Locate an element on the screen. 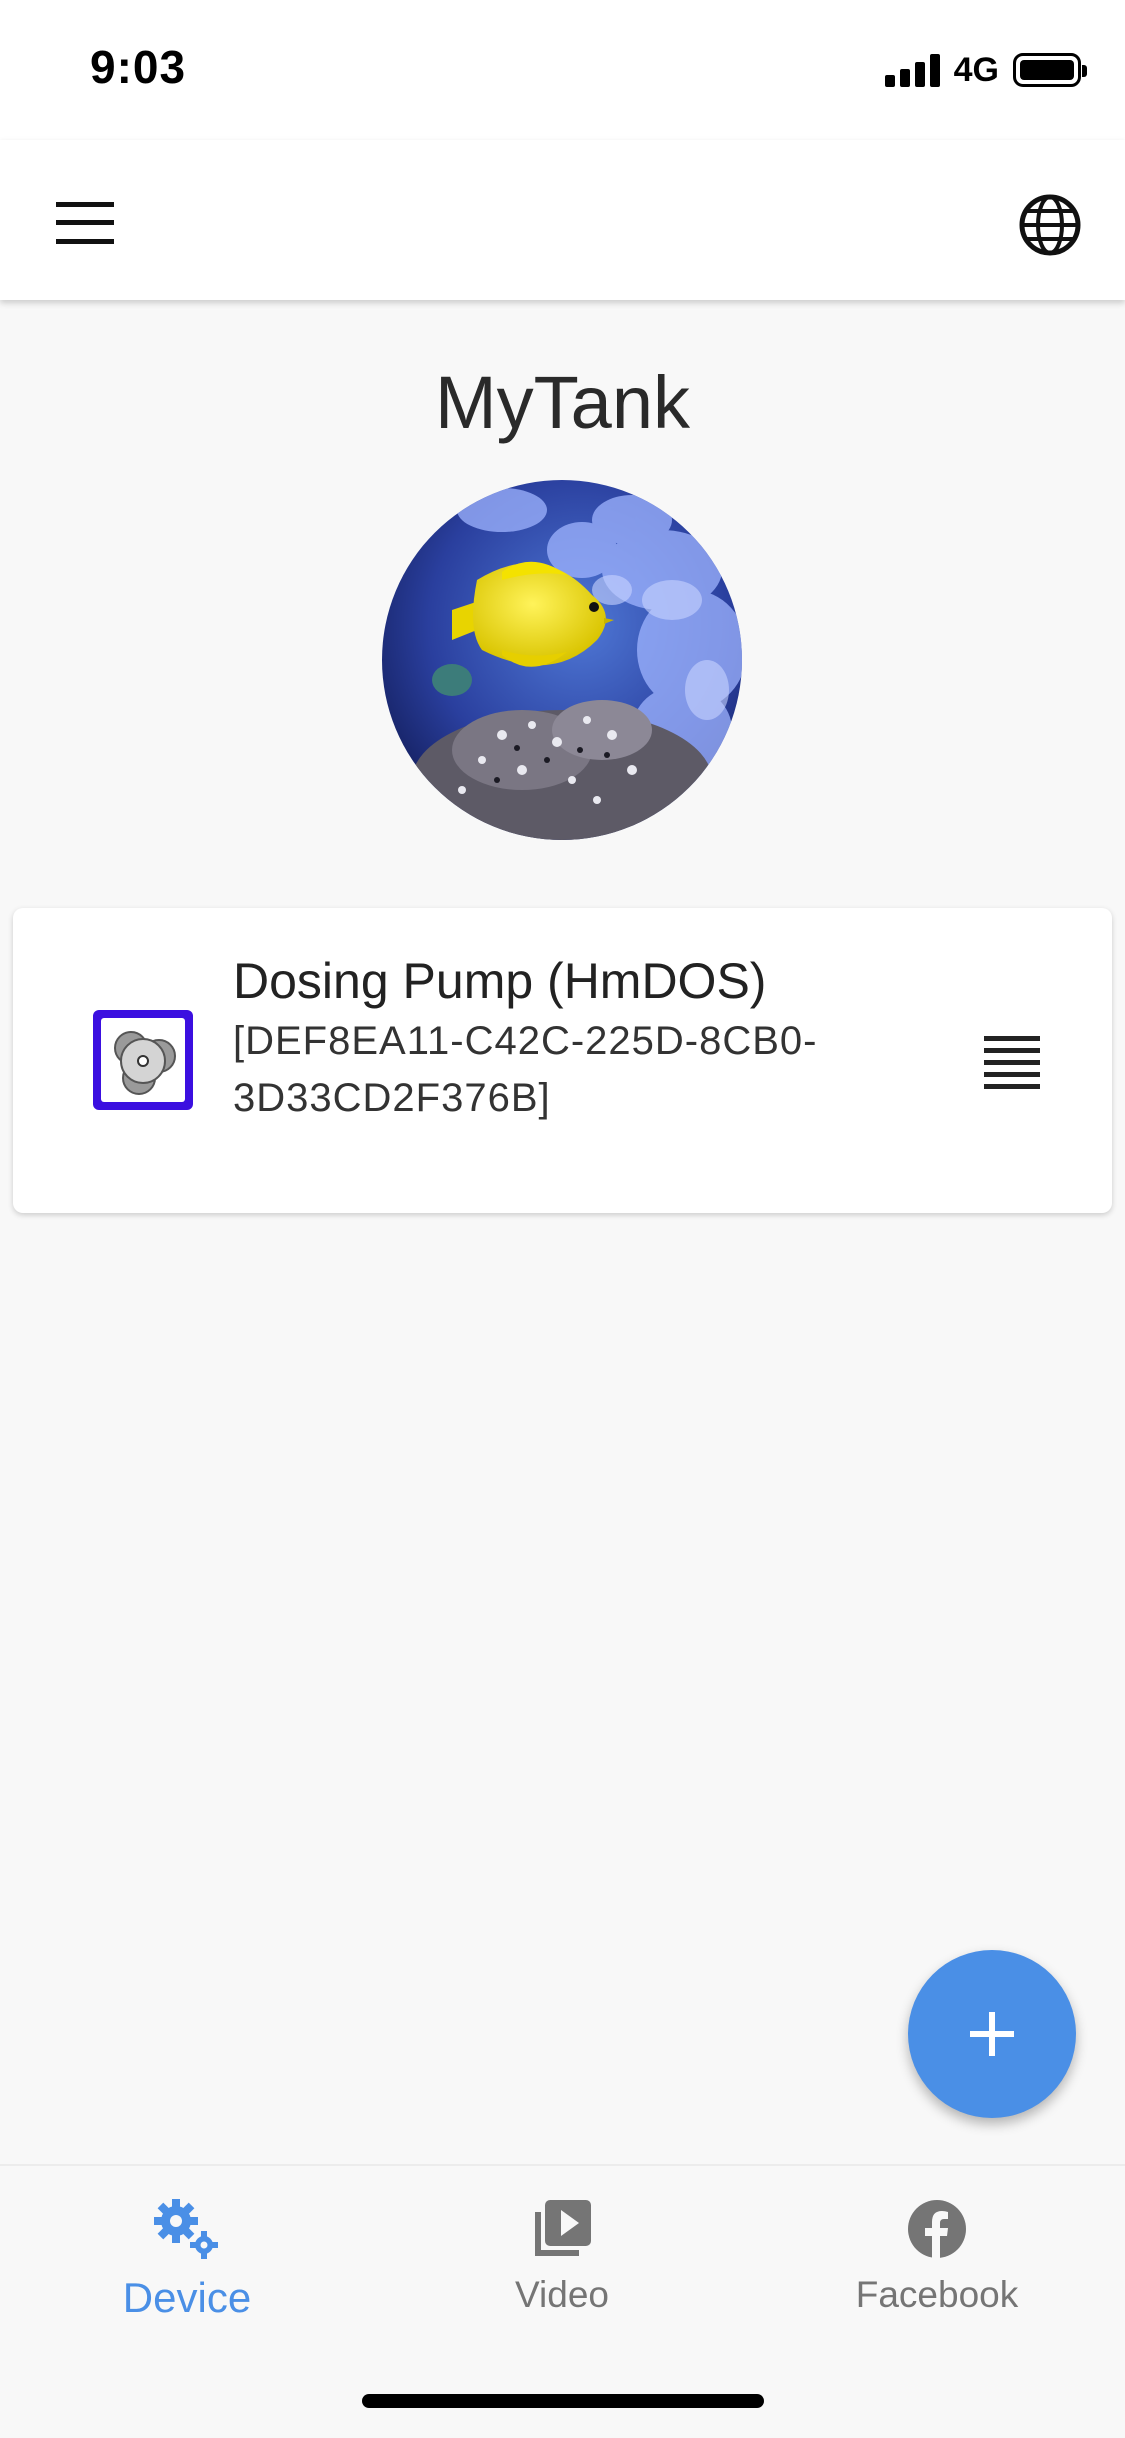  gears-icon is located at coordinates (186, 2229).